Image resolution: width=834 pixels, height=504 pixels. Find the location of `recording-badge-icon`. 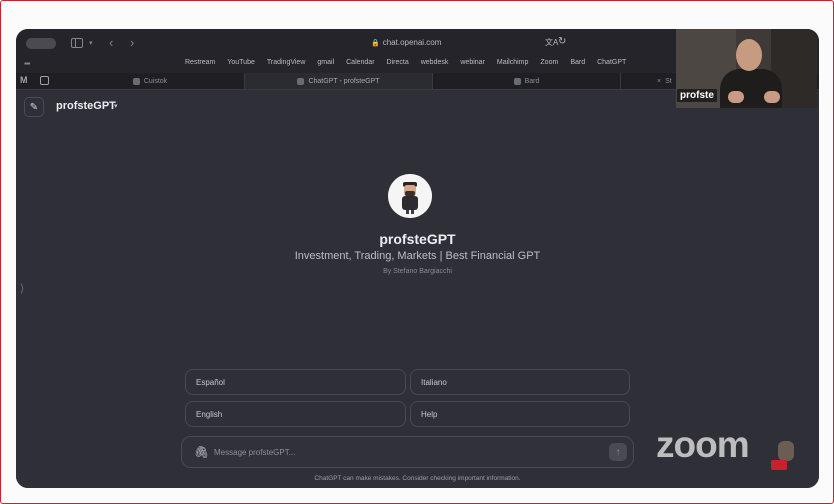

recording-badge-icon is located at coordinates (779, 465).